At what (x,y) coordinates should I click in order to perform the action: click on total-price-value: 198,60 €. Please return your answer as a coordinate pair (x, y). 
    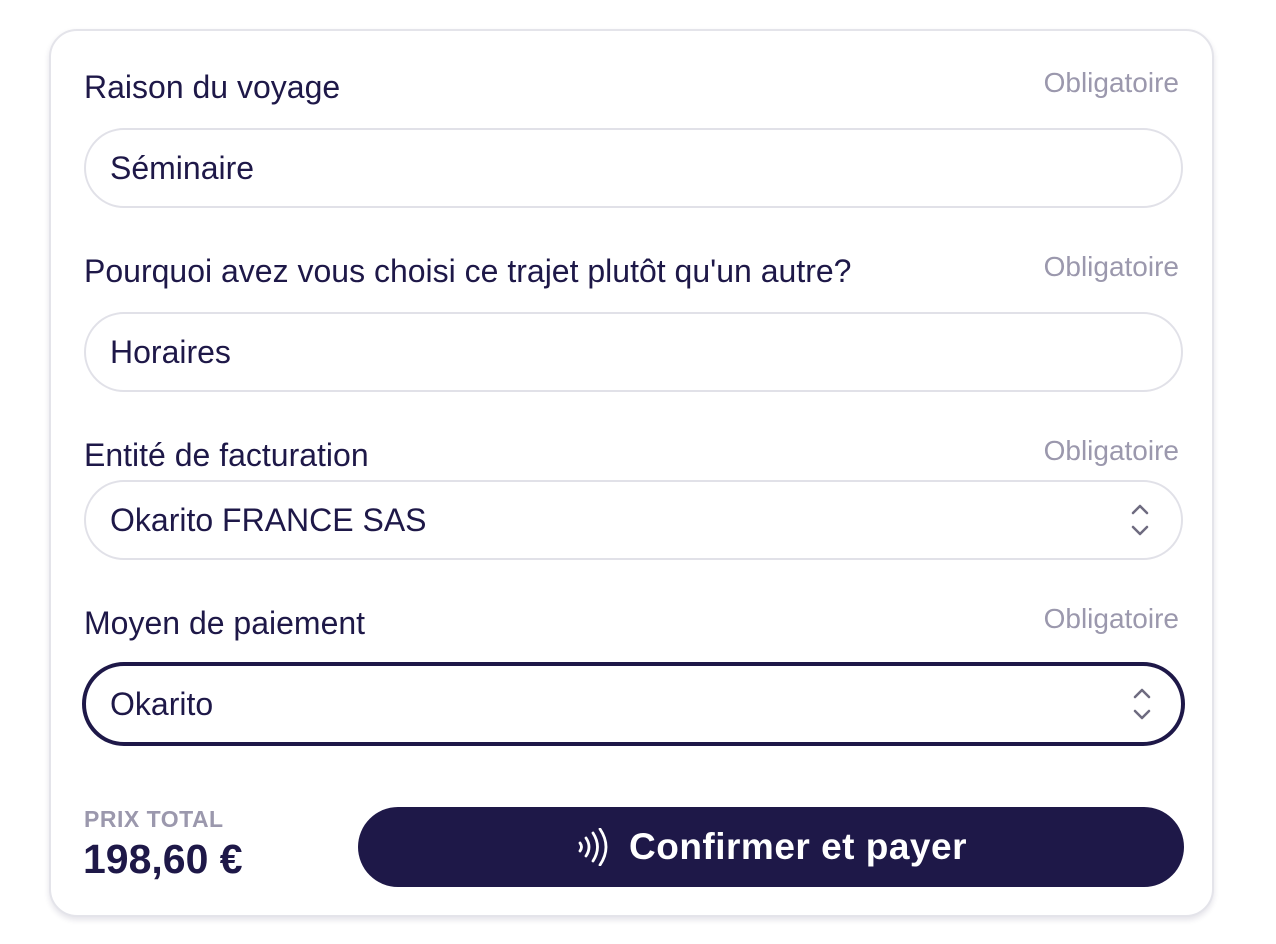
    Looking at the image, I should click on (163, 859).